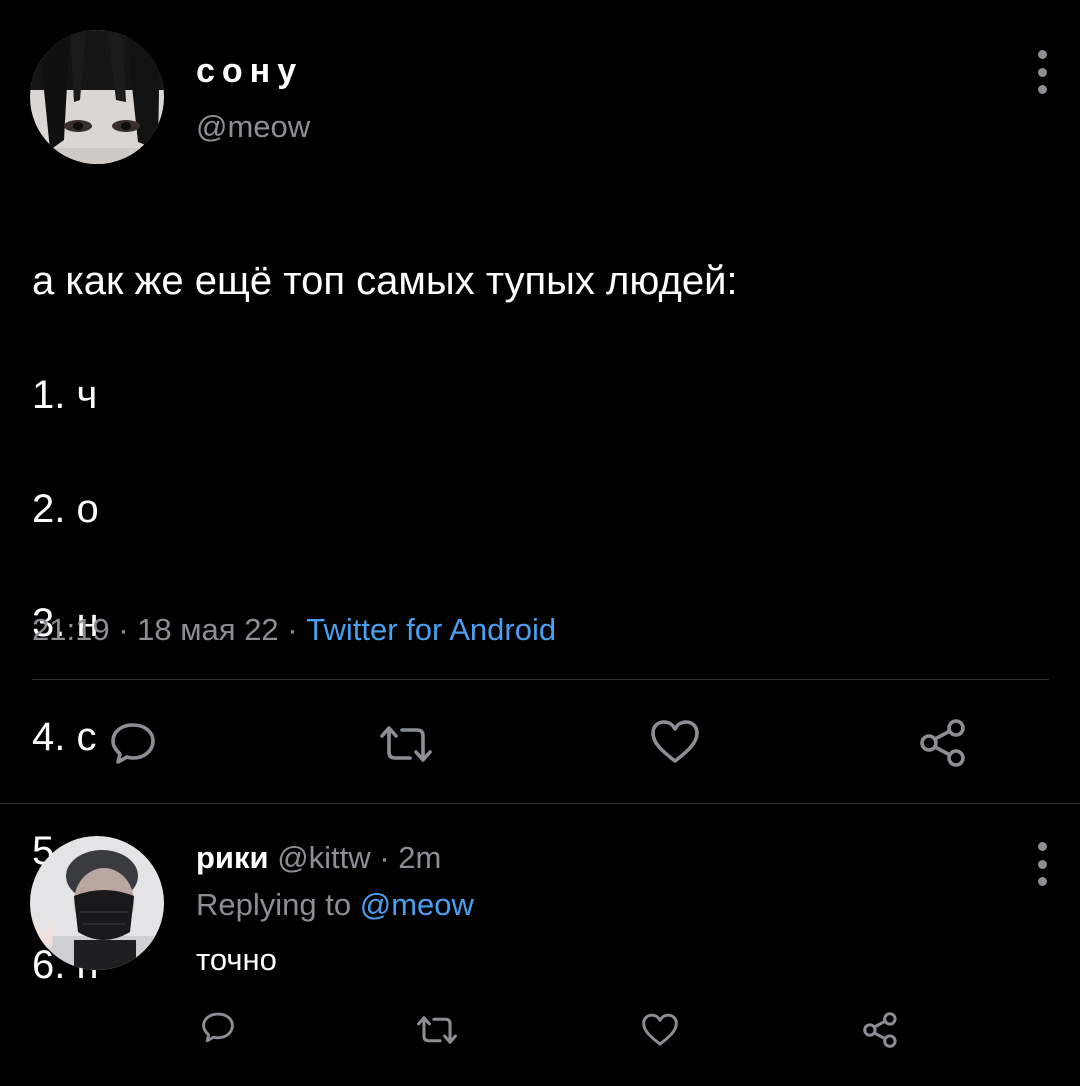  What do you see at coordinates (65, 965) in the screenshot?
I see `tweet-text-line: 6. н` at bounding box center [65, 965].